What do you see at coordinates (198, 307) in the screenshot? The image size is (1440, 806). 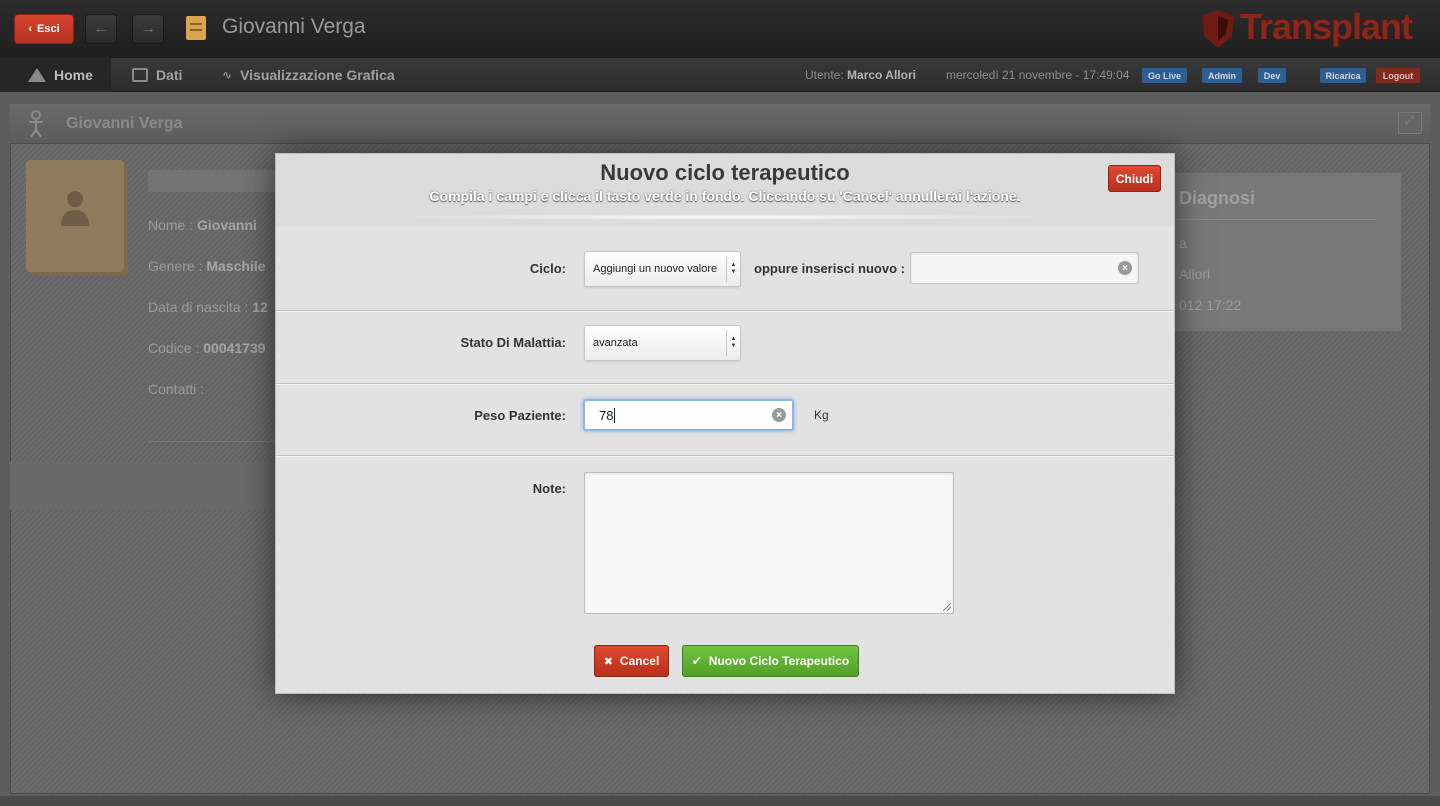 I see `field-nascita-label: Data di nascita :` at bounding box center [198, 307].